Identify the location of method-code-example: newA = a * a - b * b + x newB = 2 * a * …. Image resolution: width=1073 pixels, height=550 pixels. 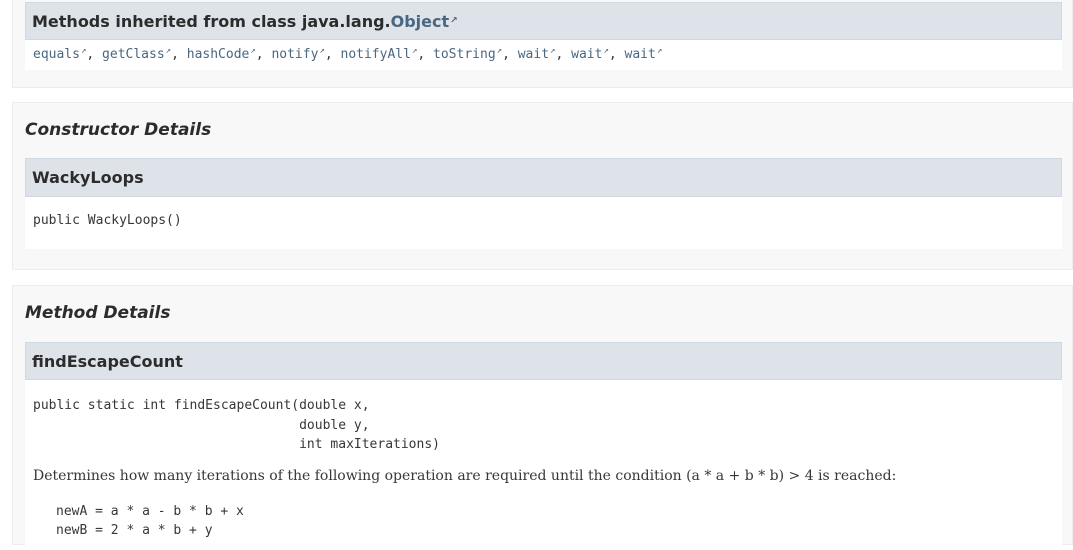
(150, 521).